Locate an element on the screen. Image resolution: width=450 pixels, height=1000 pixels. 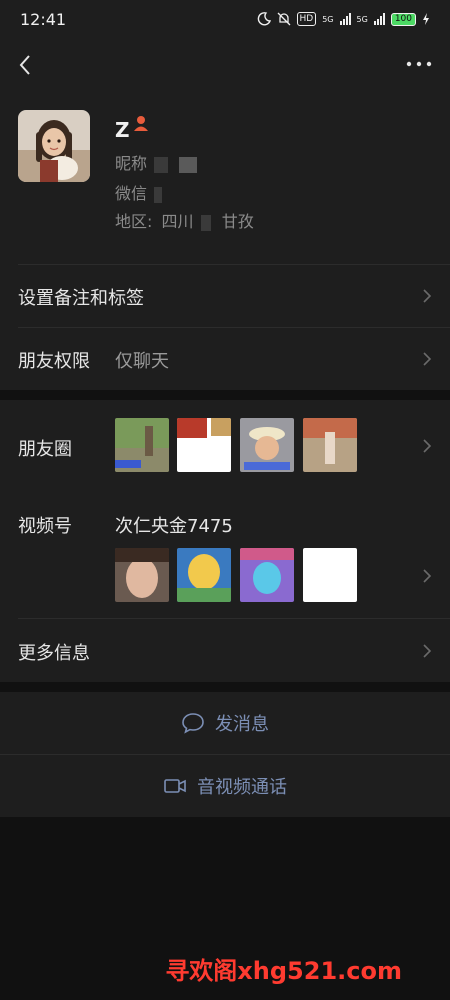
video-camera-icon is located at coordinates (175, 786).